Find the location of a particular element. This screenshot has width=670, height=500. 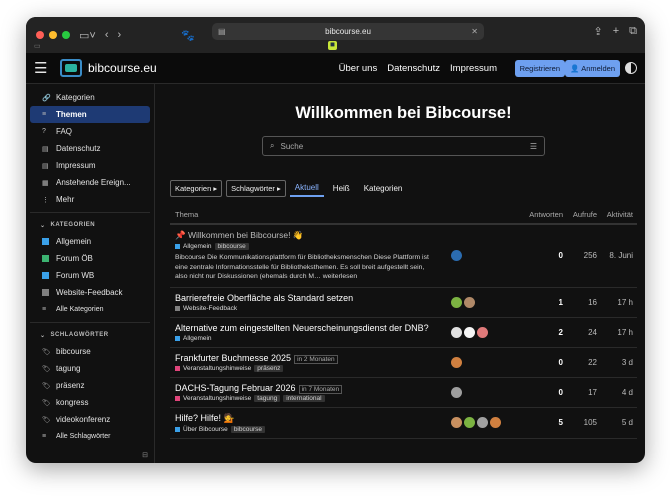

categories-dropdown: Kategorien ▸ is located at coordinates (196, 188).